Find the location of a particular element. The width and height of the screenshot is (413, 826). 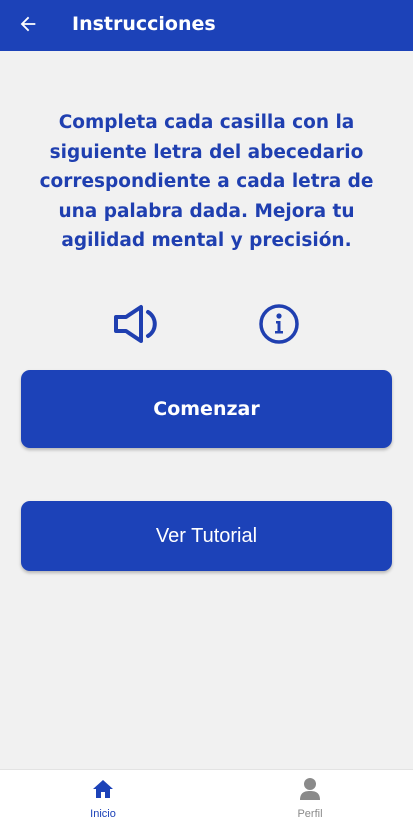

tutorial-button: Ver Tutorial is located at coordinates (206, 536).